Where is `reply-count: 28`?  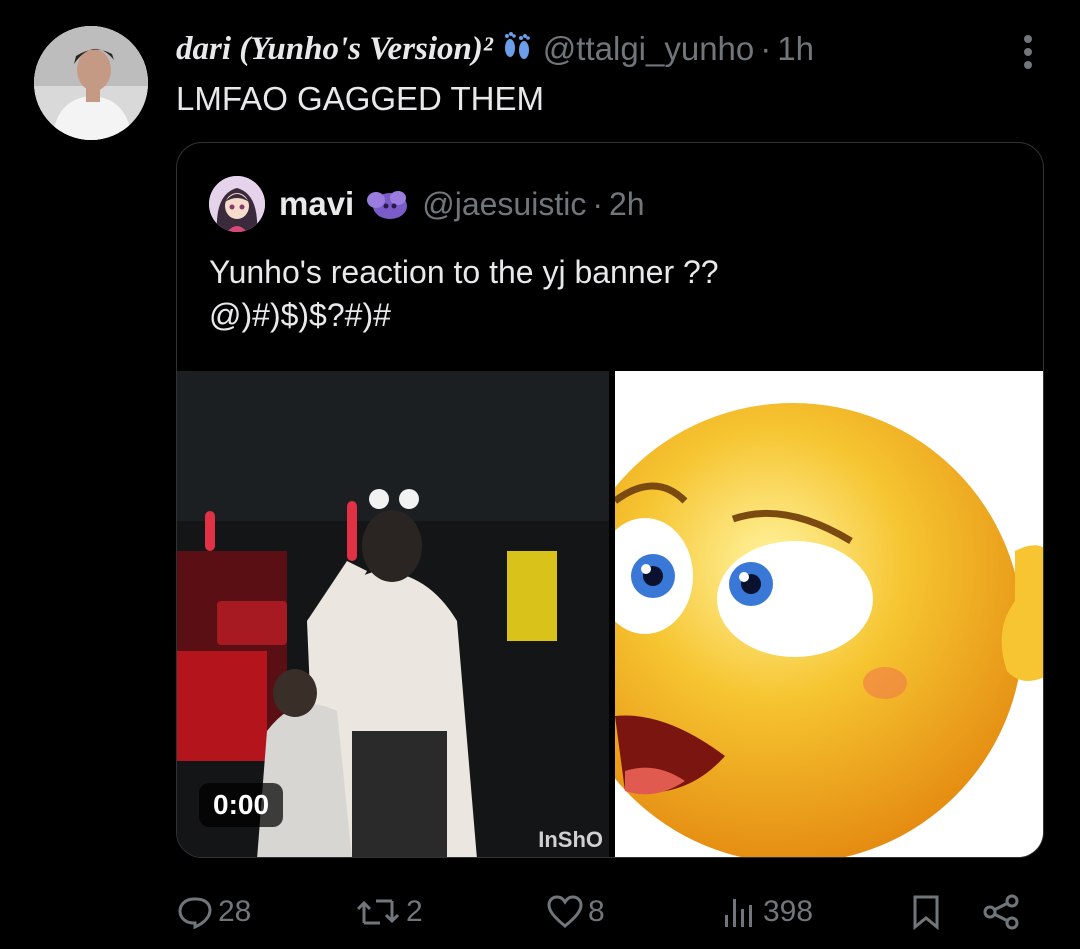 reply-count: 28 is located at coordinates (235, 911).